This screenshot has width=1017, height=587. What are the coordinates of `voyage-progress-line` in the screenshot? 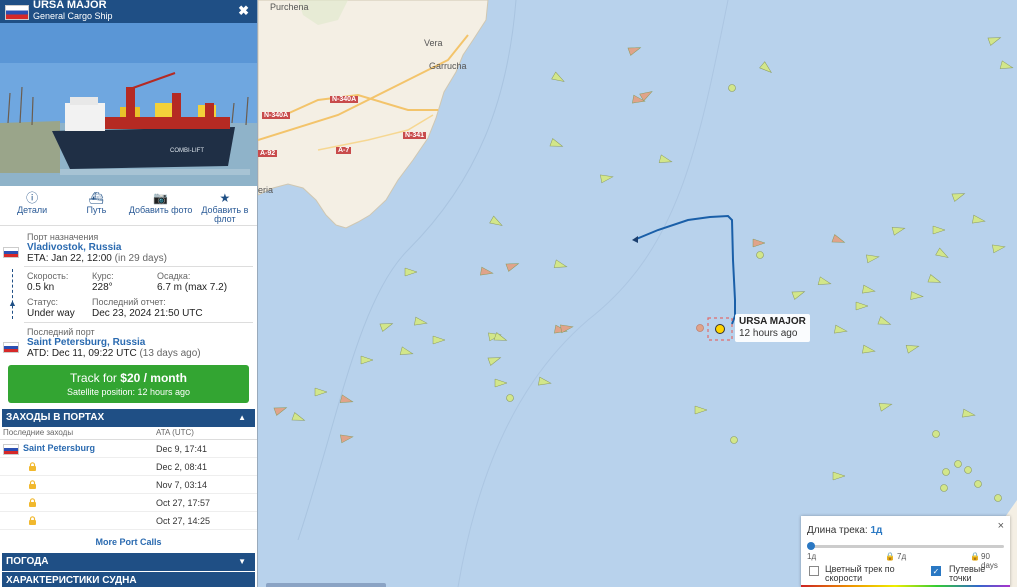 It's located at (12, 294).